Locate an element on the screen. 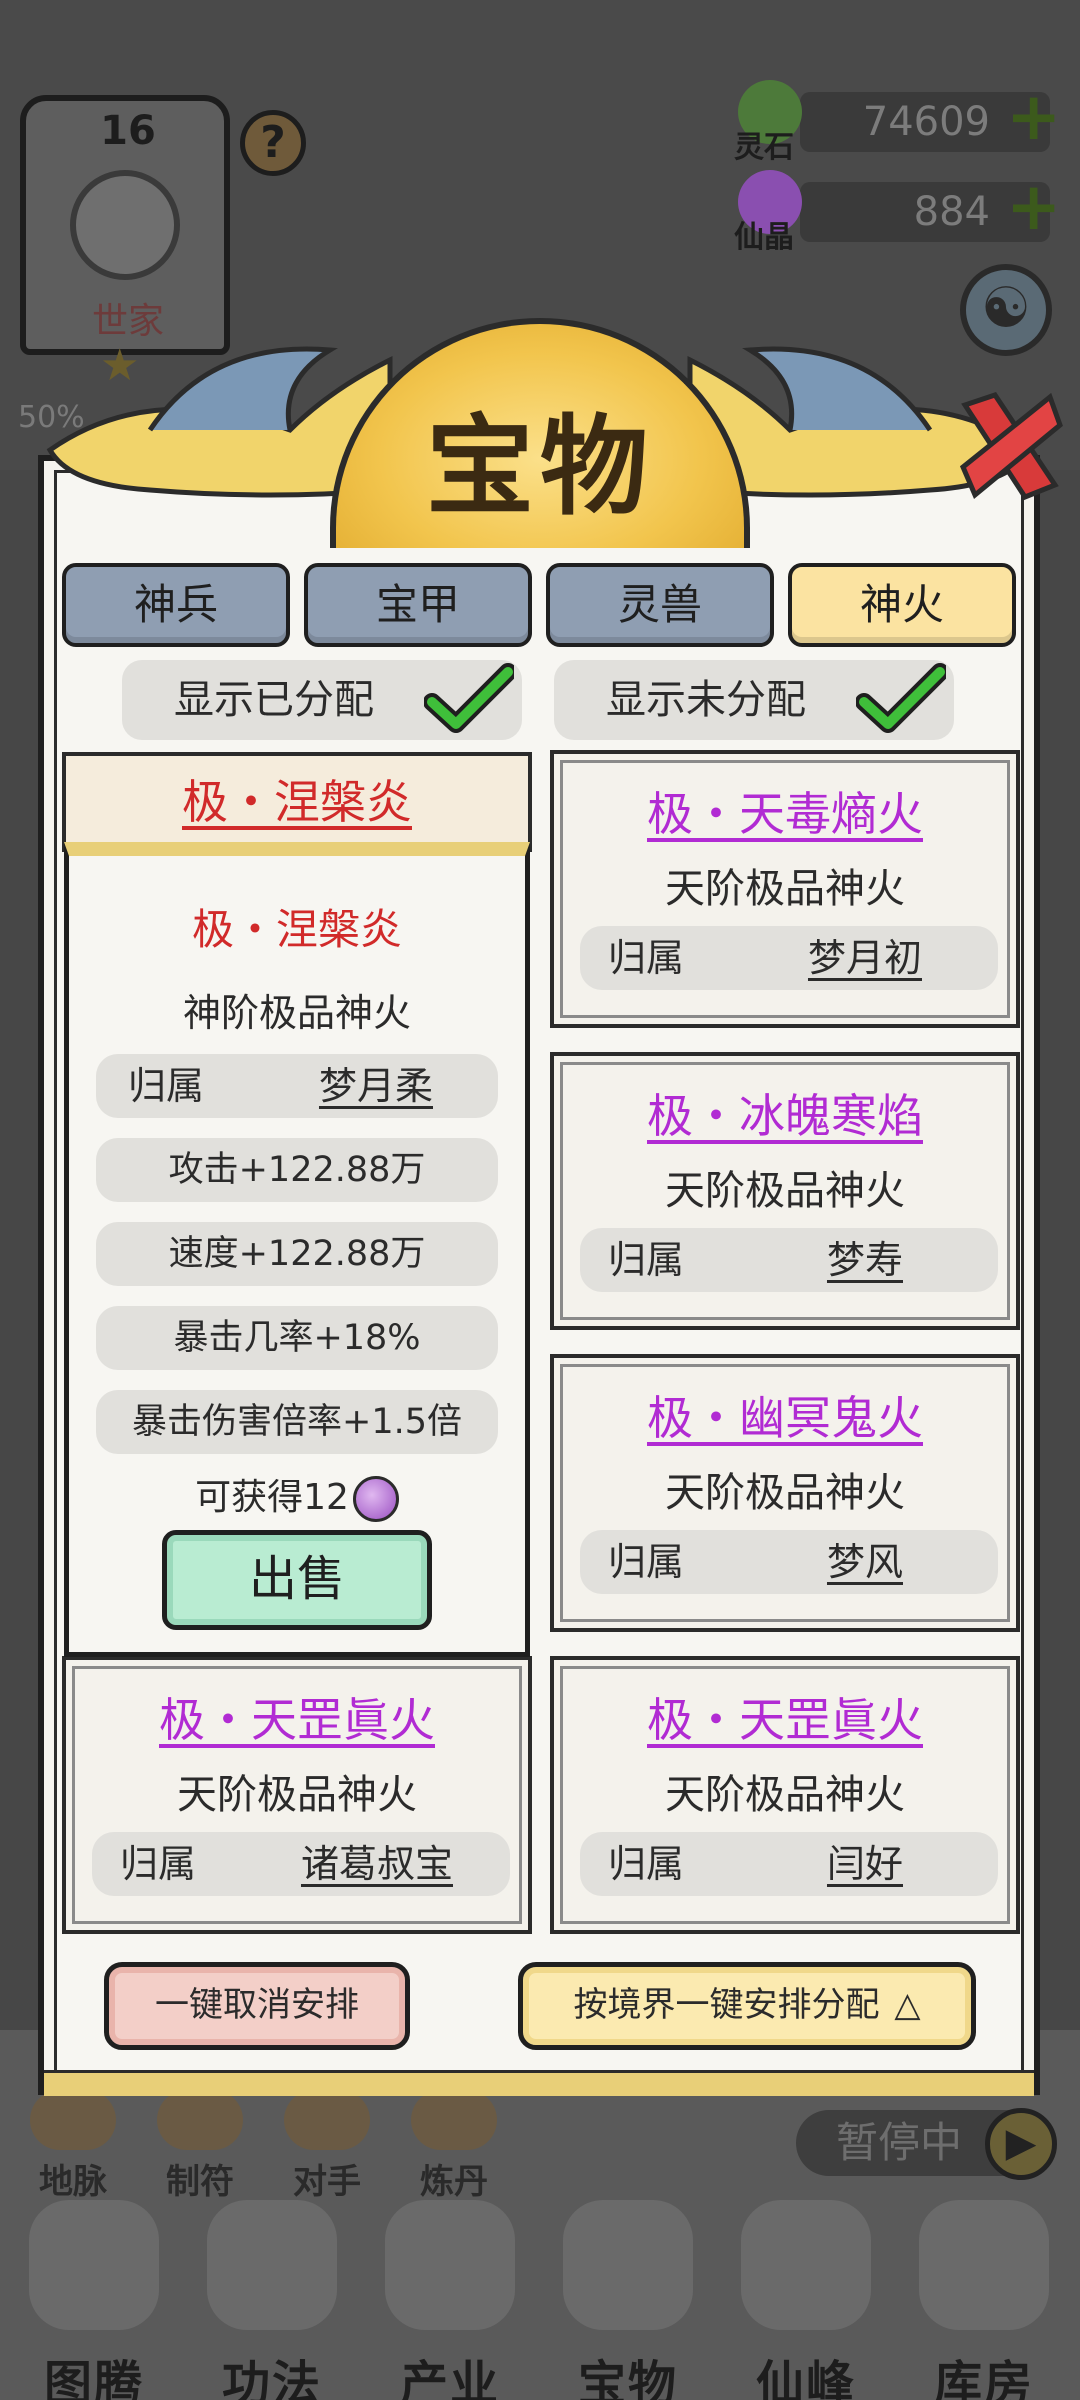 The image size is (1080, 2400). nav-label: 库房 is located at coordinates (983, 2378).